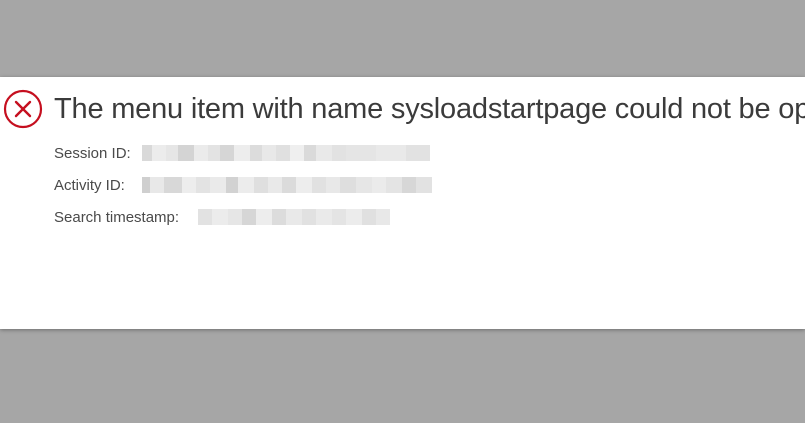 The image size is (805, 423). Describe the element at coordinates (242, 153) in the screenshot. I see `session-id-row: Session ID:` at that location.